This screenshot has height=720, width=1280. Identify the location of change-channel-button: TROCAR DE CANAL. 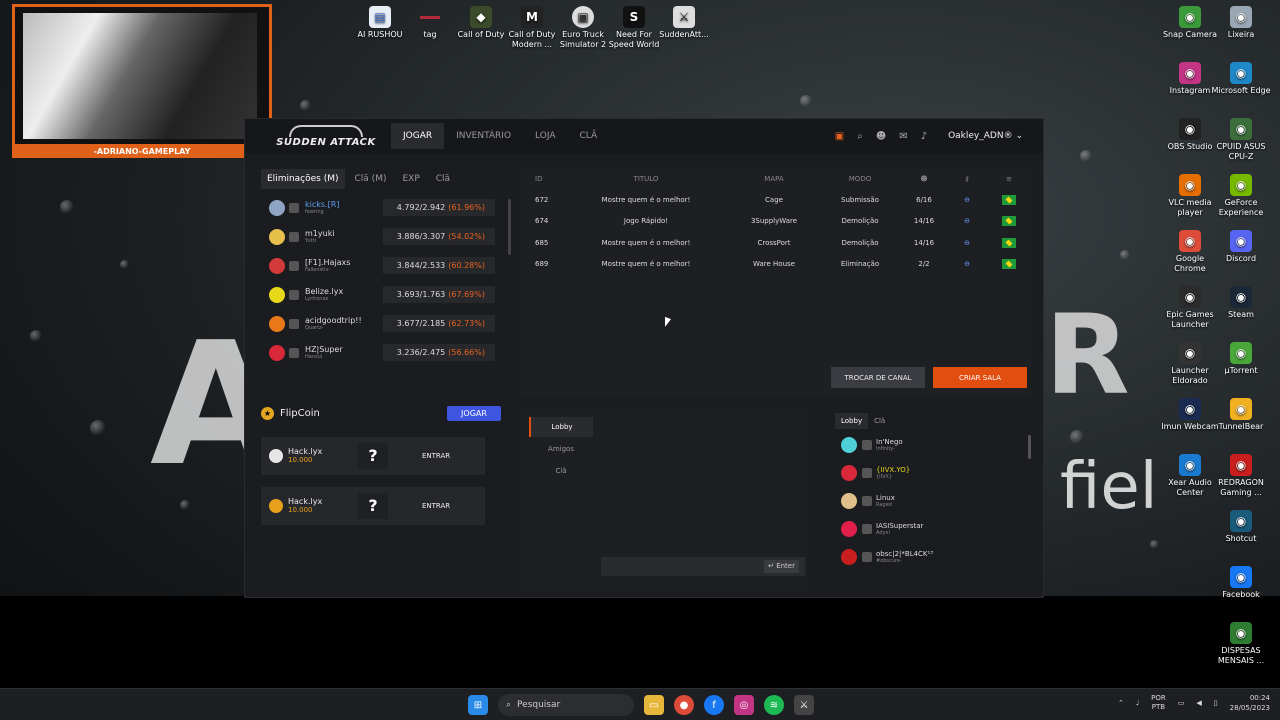
(878, 377).